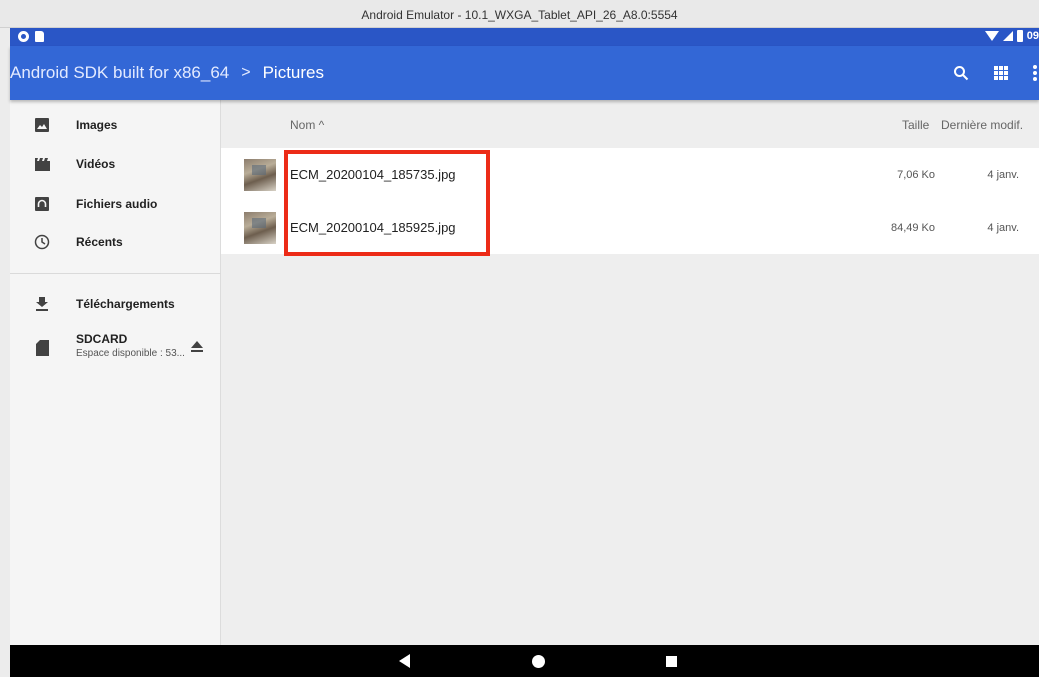 The image size is (1039, 677). I want to click on drawer-item-label: Fichiers audio, so click(117, 204).